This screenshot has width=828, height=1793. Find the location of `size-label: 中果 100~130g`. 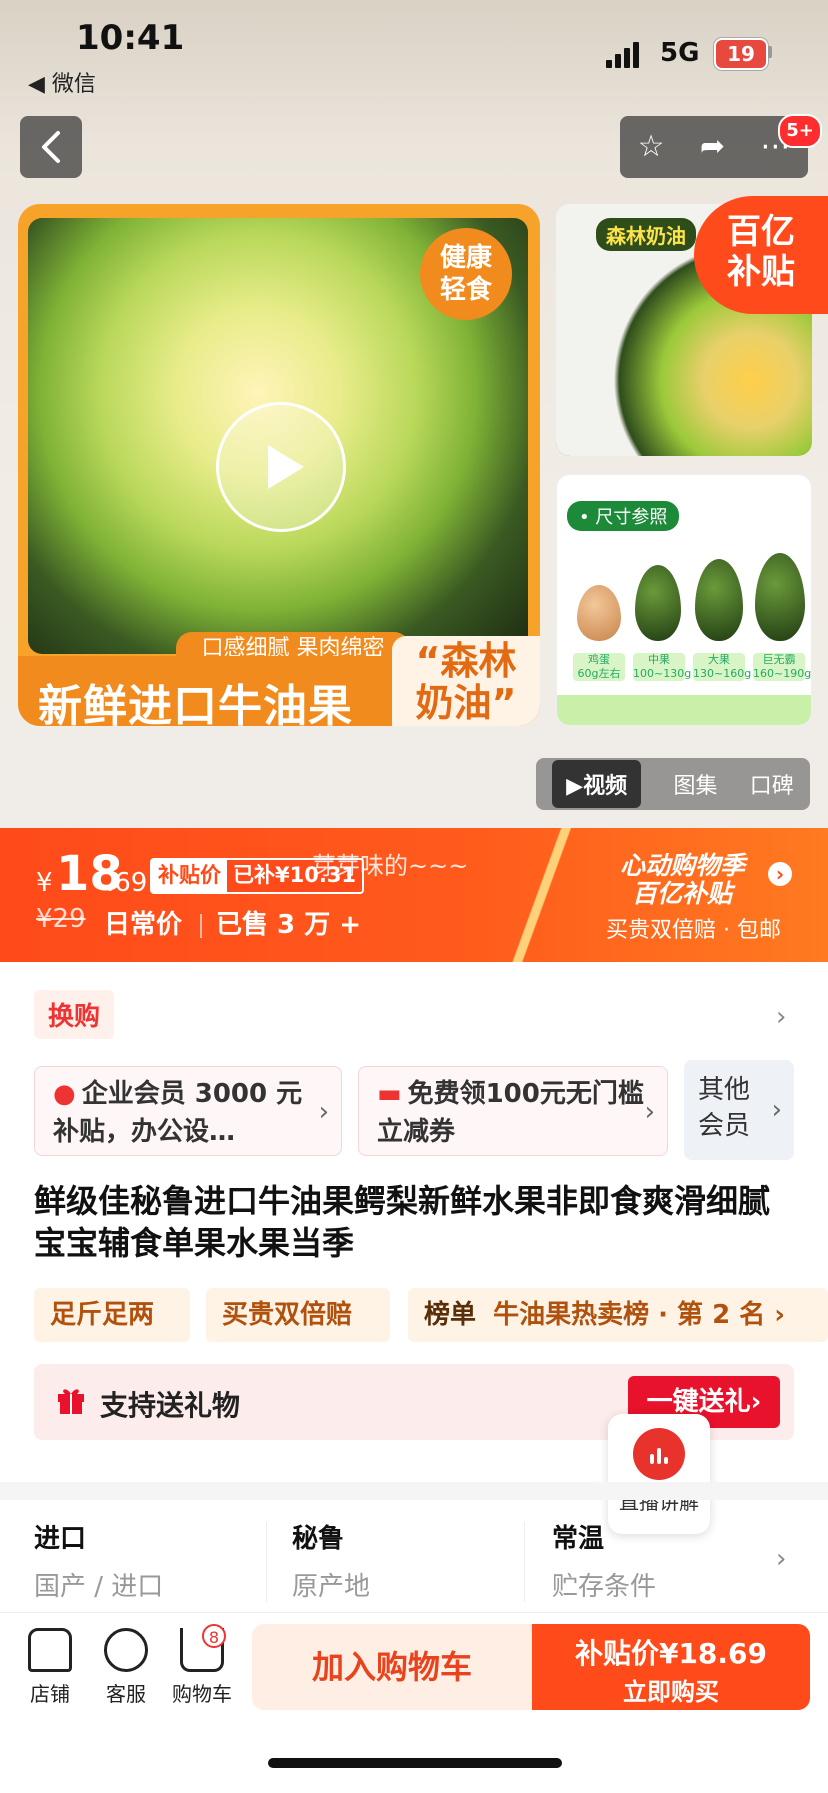

size-label: 中果 100~130g is located at coordinates (662, 667).